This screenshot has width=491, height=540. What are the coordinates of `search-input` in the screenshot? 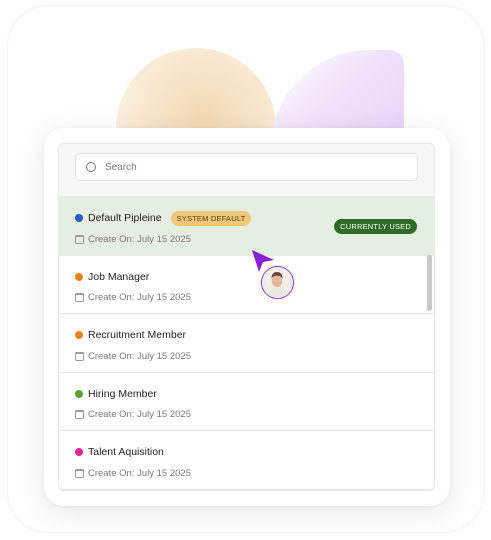 It's located at (245, 167).